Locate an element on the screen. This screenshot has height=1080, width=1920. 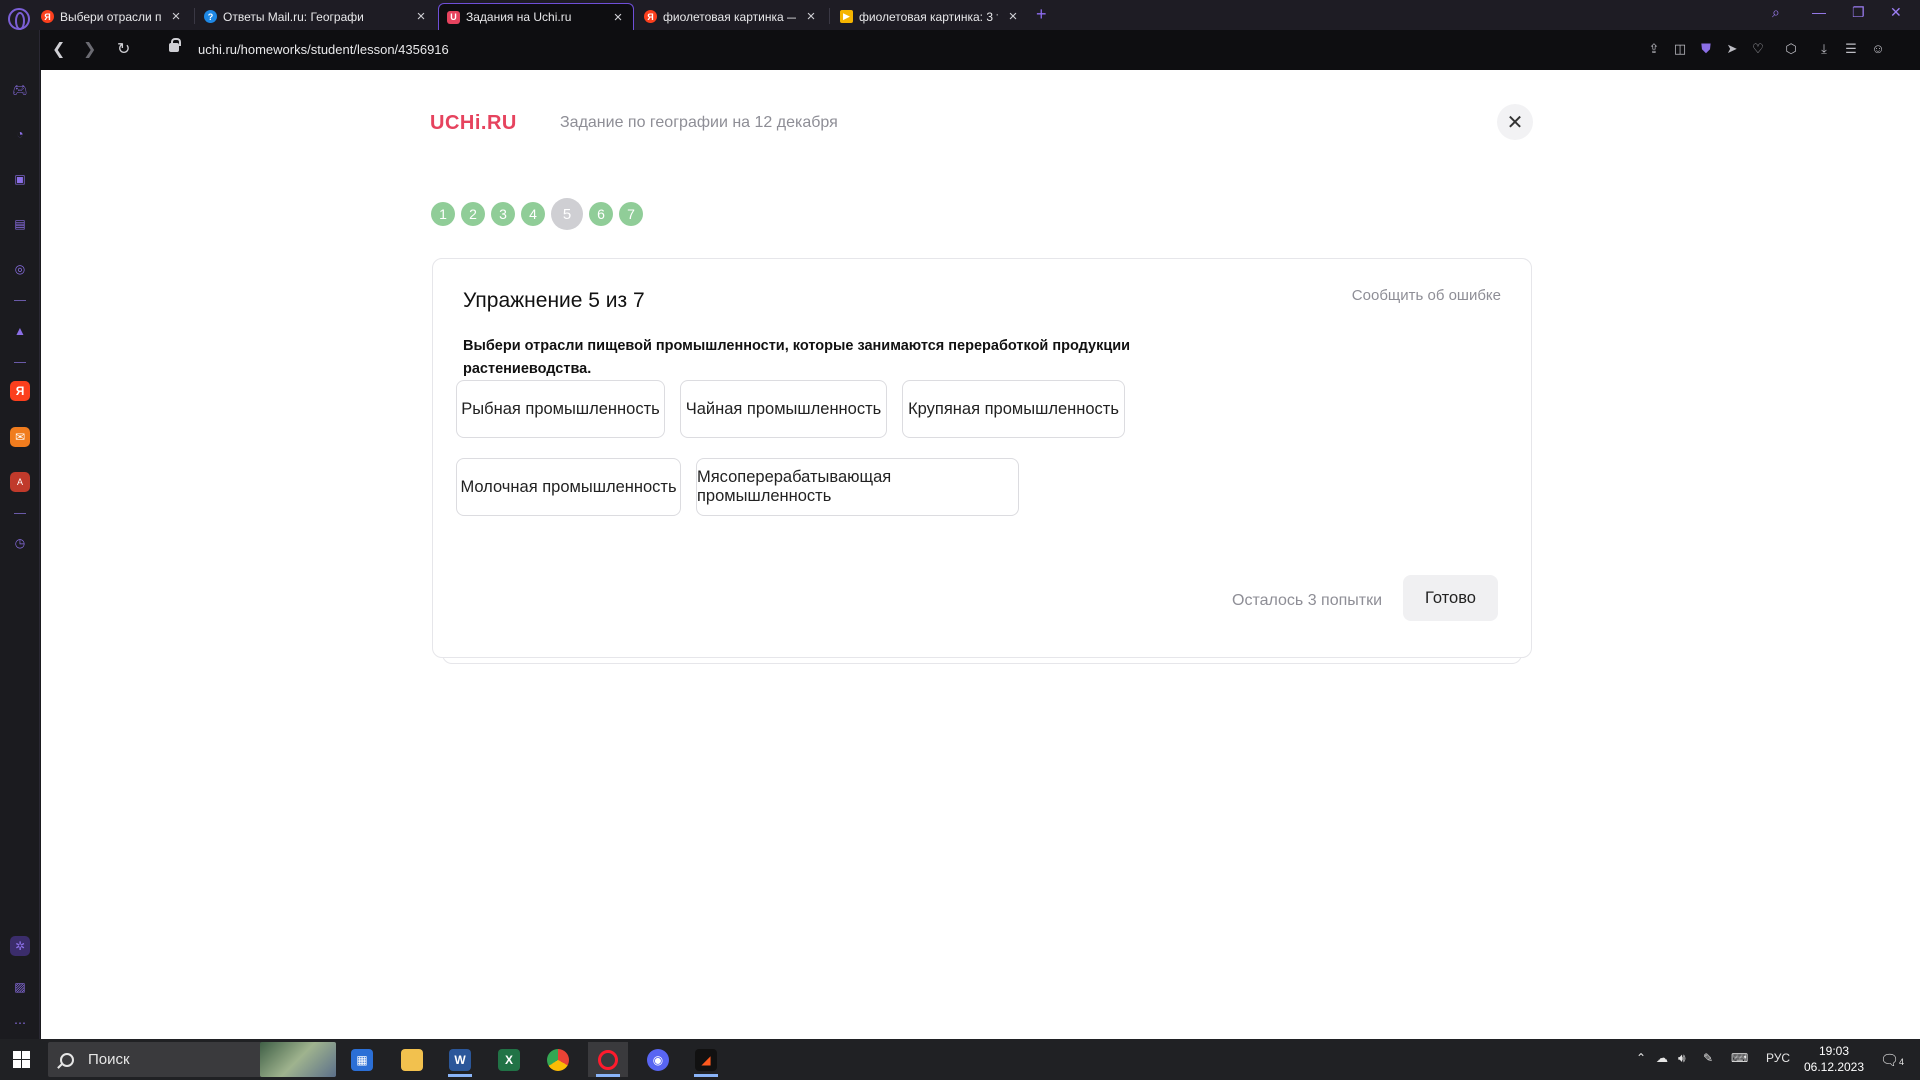
report-error-link: Сообщить об ошибке is located at coordinates (1426, 295).